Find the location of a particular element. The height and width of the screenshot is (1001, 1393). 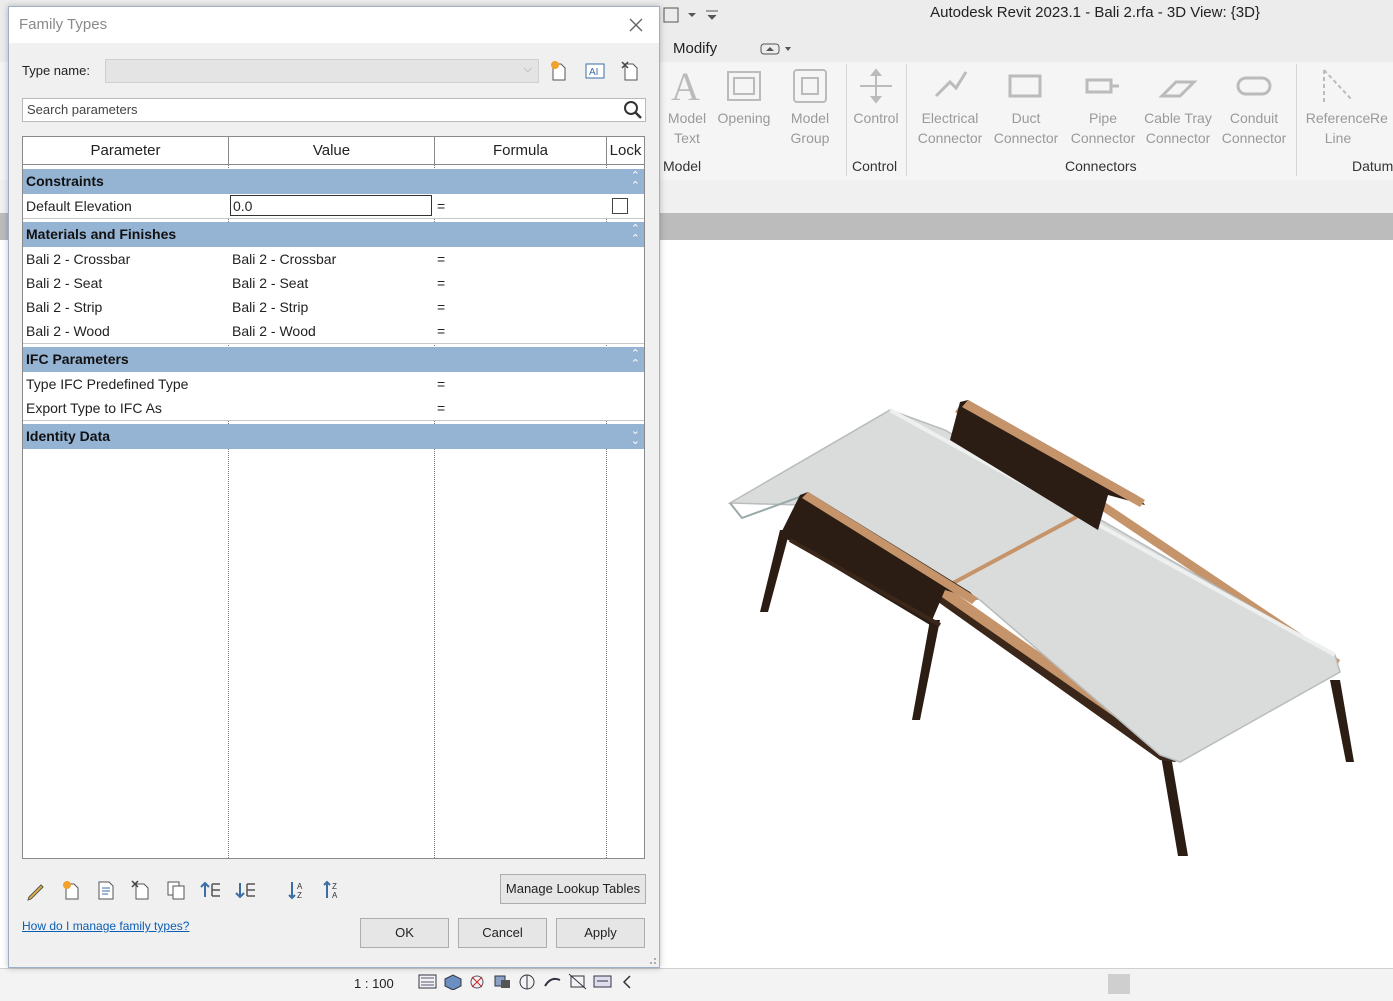

table-row: Bali 2 - Crossbar Bali 2 - Crossbar = is located at coordinates (333, 259).